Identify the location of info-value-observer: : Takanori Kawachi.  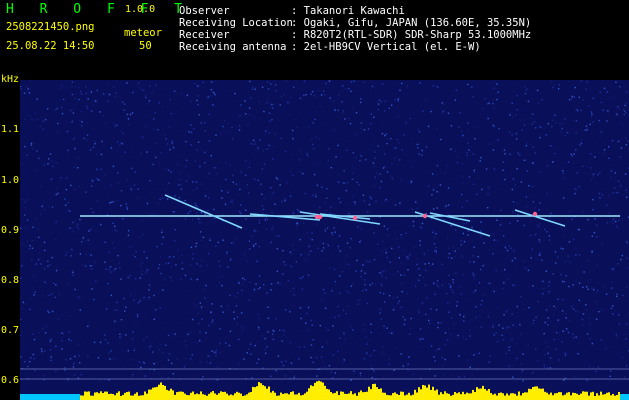
(348, 11).